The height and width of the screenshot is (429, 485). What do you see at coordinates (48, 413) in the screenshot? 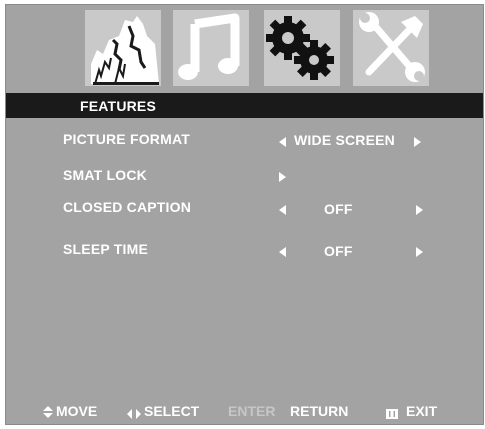
I see `move-icon` at bounding box center [48, 413].